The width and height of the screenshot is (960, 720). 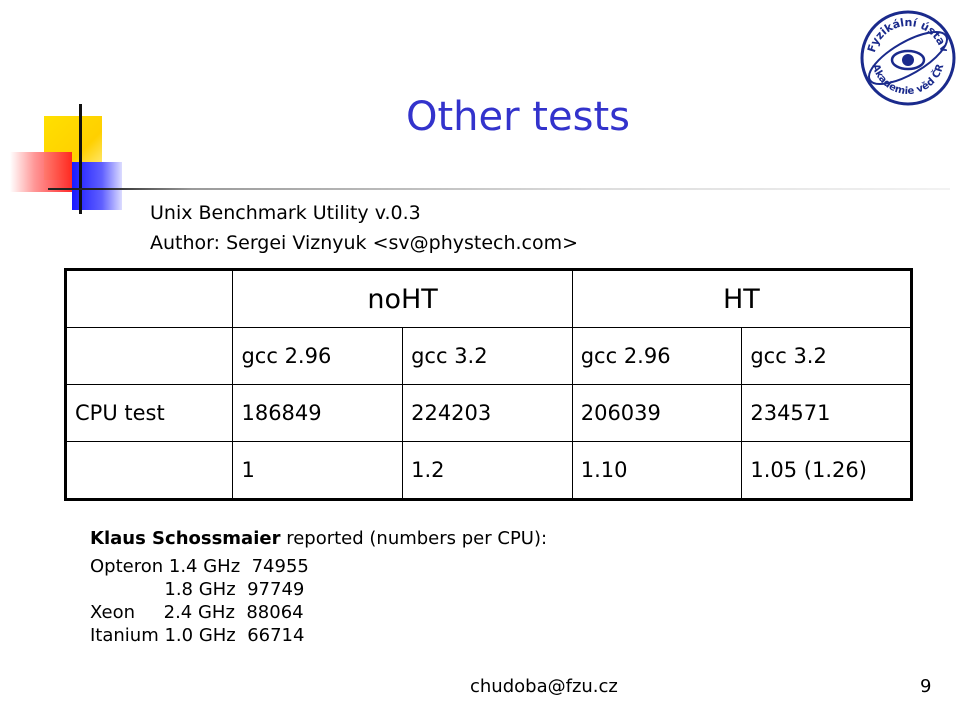 What do you see at coordinates (197, 589) in the screenshot?
I see `cpu-result-line: 1.8 GHz 97749` at bounding box center [197, 589].